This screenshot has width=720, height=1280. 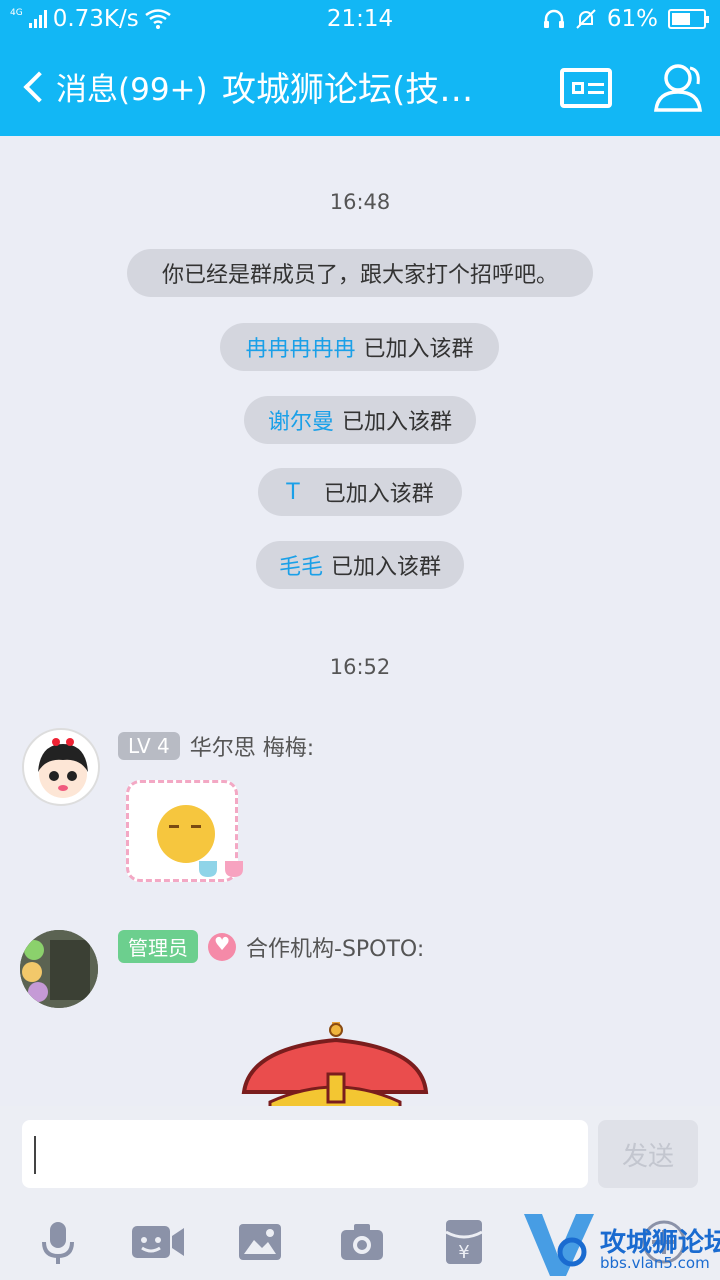 I want to click on back-chevron-icon, so click(x=39, y=86).